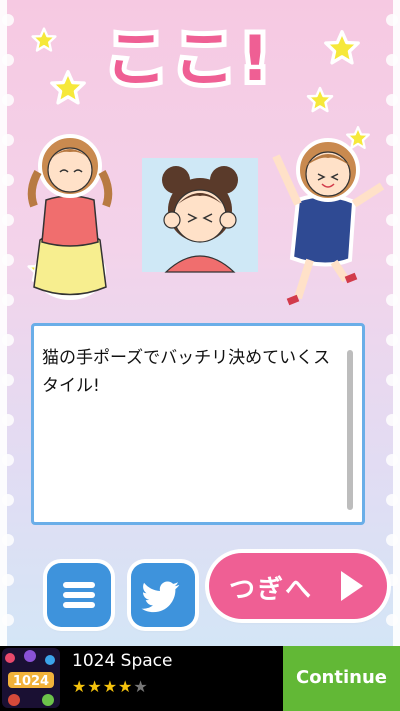 Image resolution: width=400 pixels, height=711 pixels. Describe the element at coordinates (186, 372) in the screenshot. I see `dialogue-text: 猫の手ポーズでバッチリ決めていくスタイル!` at that location.